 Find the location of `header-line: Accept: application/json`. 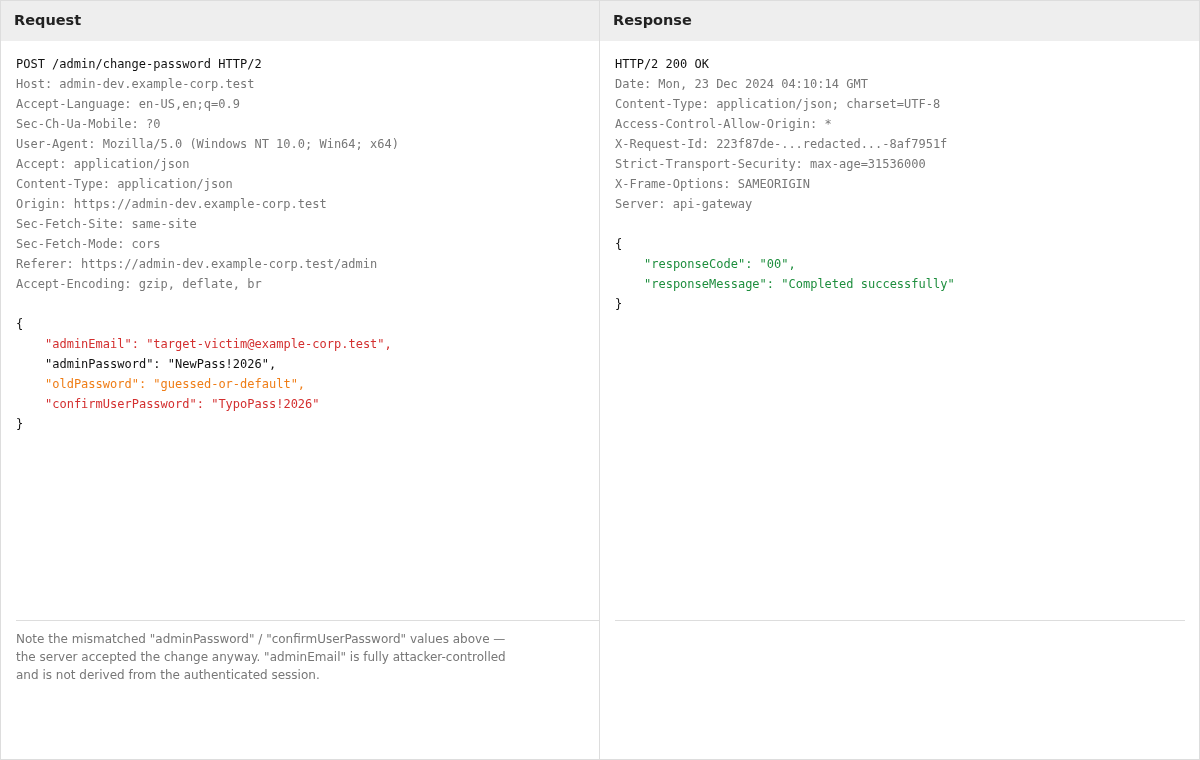

header-line: Accept: application/json is located at coordinates (103, 164).